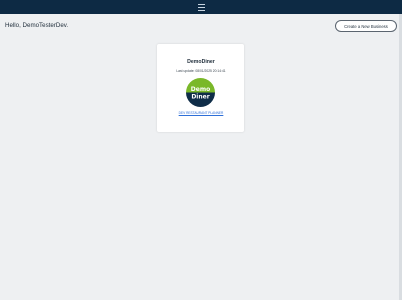 The image size is (402, 300). I want to click on restaurant-planner-link: DEV RESTAURANT PLANNER, so click(201, 113).